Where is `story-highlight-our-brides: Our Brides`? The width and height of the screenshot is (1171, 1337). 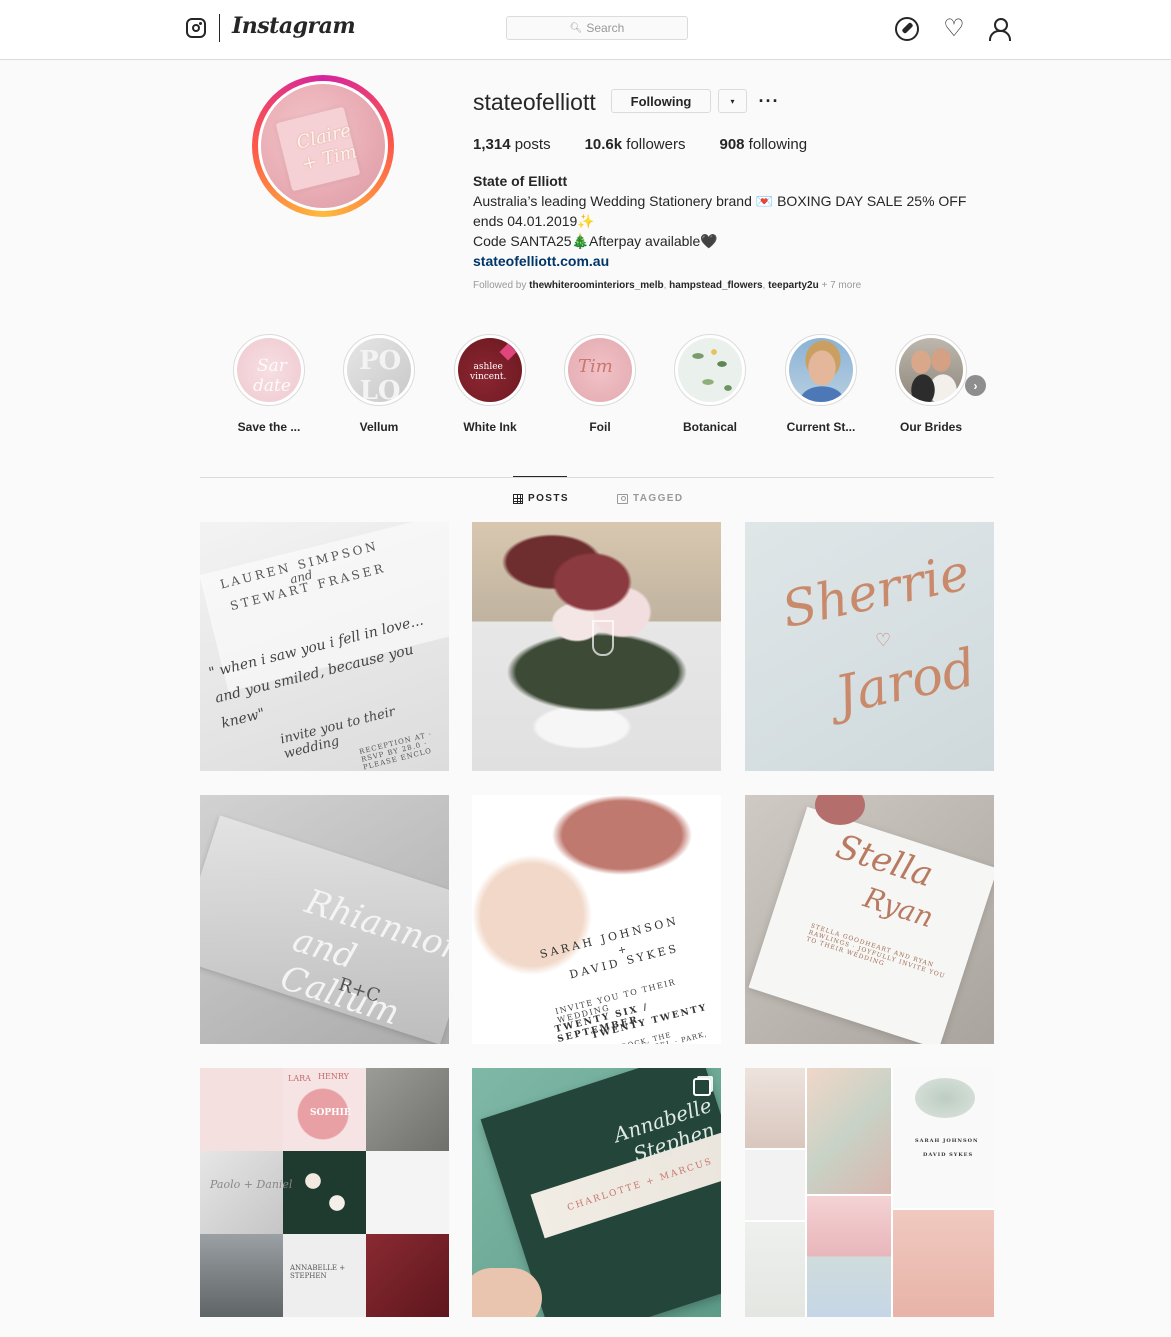 story-highlight-our-brides: Our Brides is located at coordinates (931, 384).